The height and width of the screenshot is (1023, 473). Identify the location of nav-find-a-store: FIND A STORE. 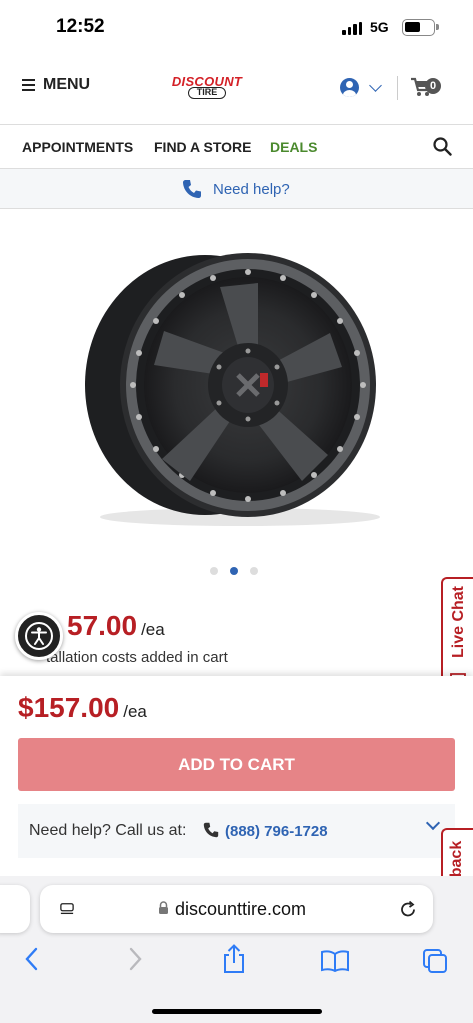
(203, 147).